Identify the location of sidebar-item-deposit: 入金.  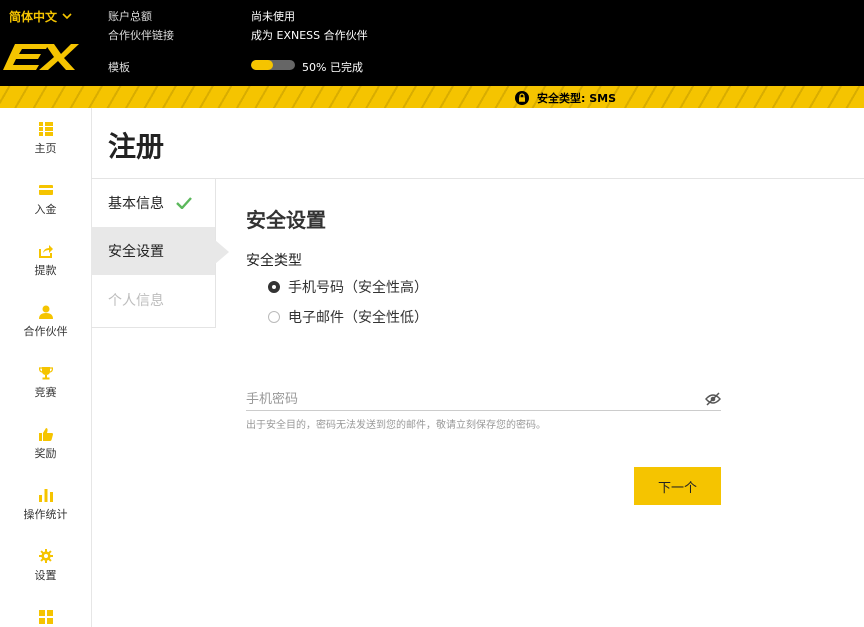
(45, 200).